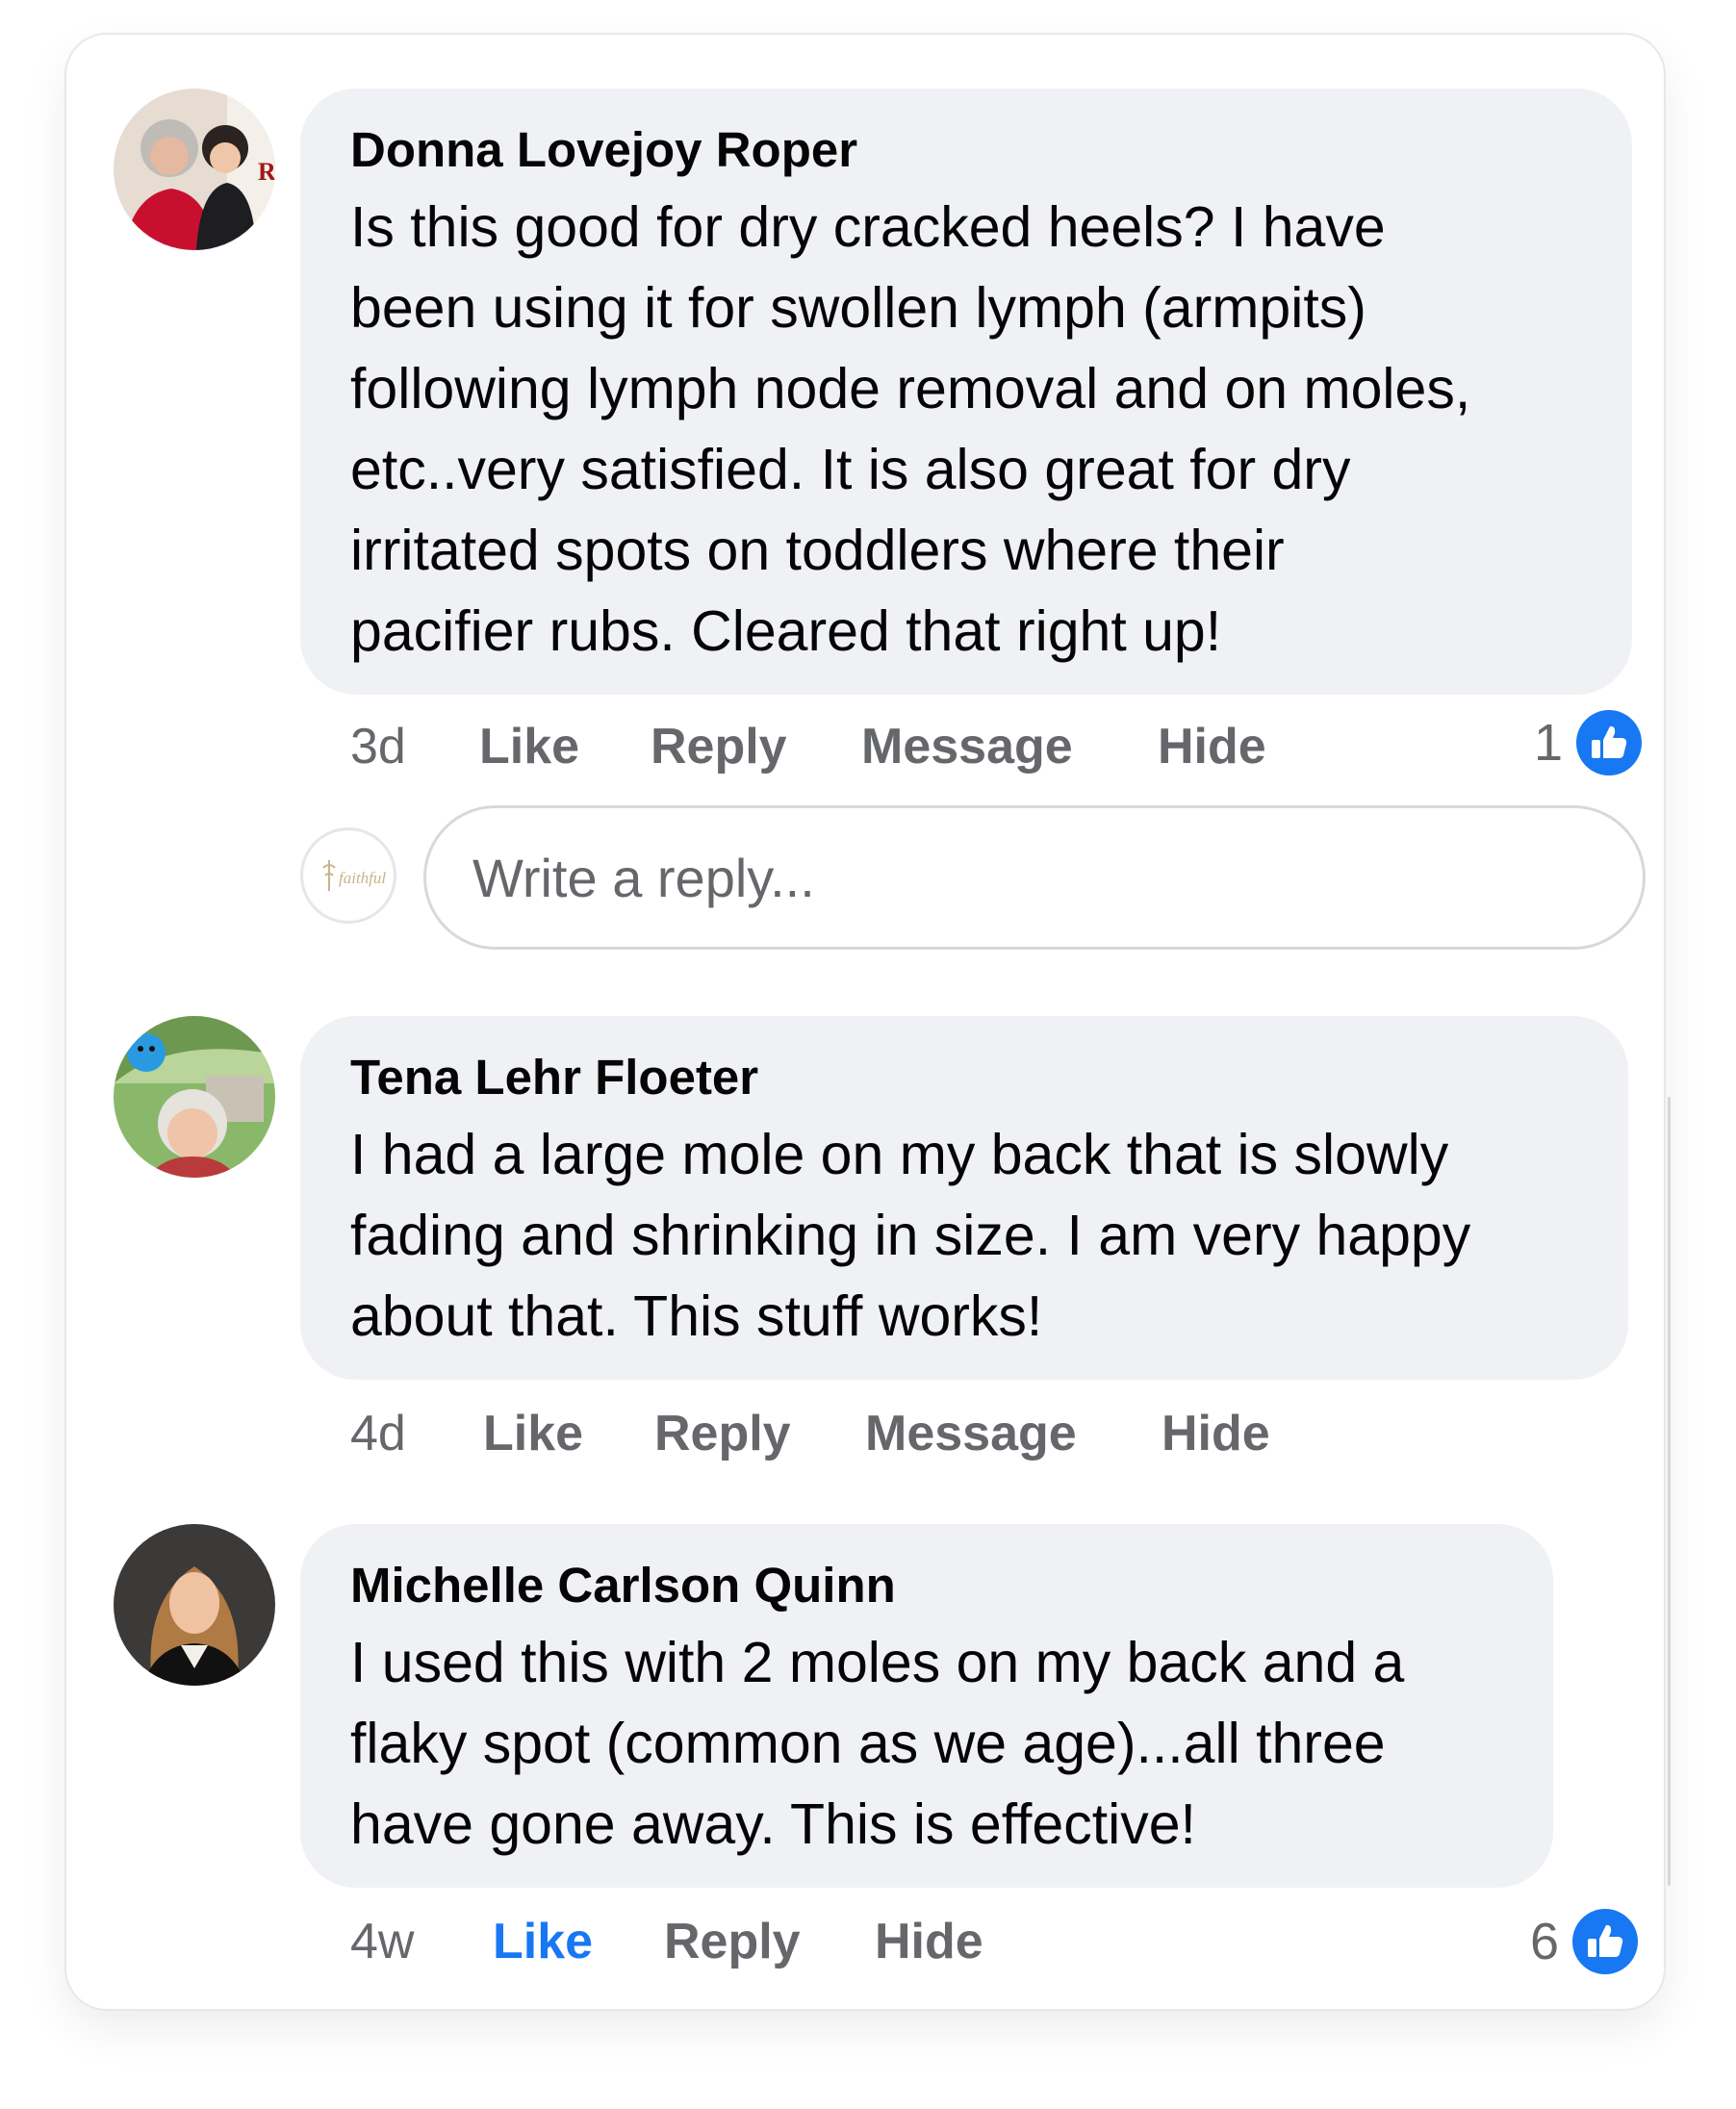 This screenshot has height=2109, width=1736. Describe the element at coordinates (1549, 743) in the screenshot. I see `reaction-count: 1` at that location.